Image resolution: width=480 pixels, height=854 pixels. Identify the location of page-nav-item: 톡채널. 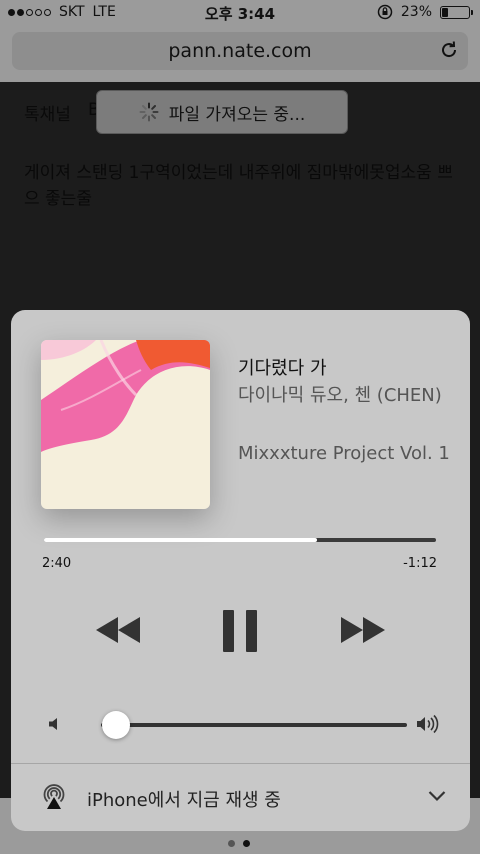
(47, 112).